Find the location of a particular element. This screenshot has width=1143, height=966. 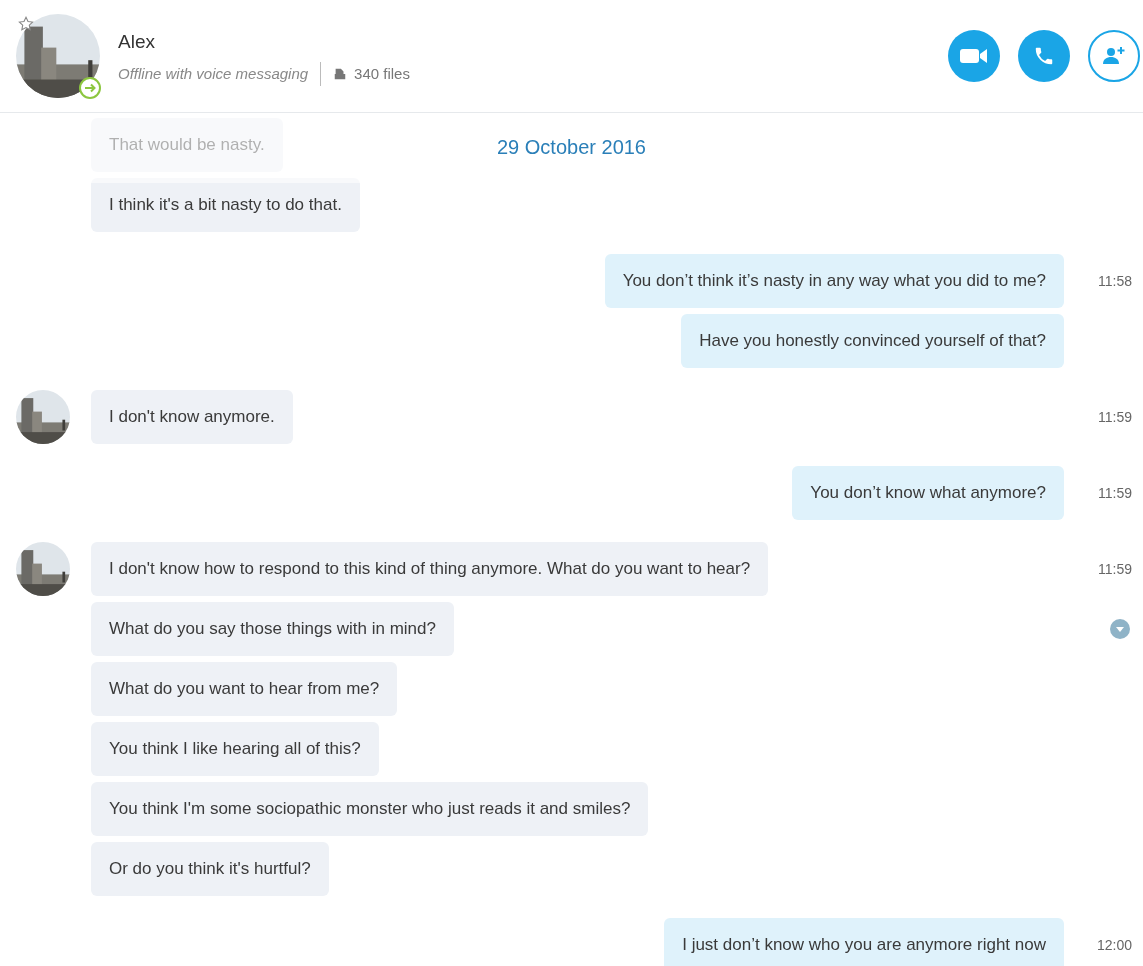

files-icon is located at coordinates (340, 74).